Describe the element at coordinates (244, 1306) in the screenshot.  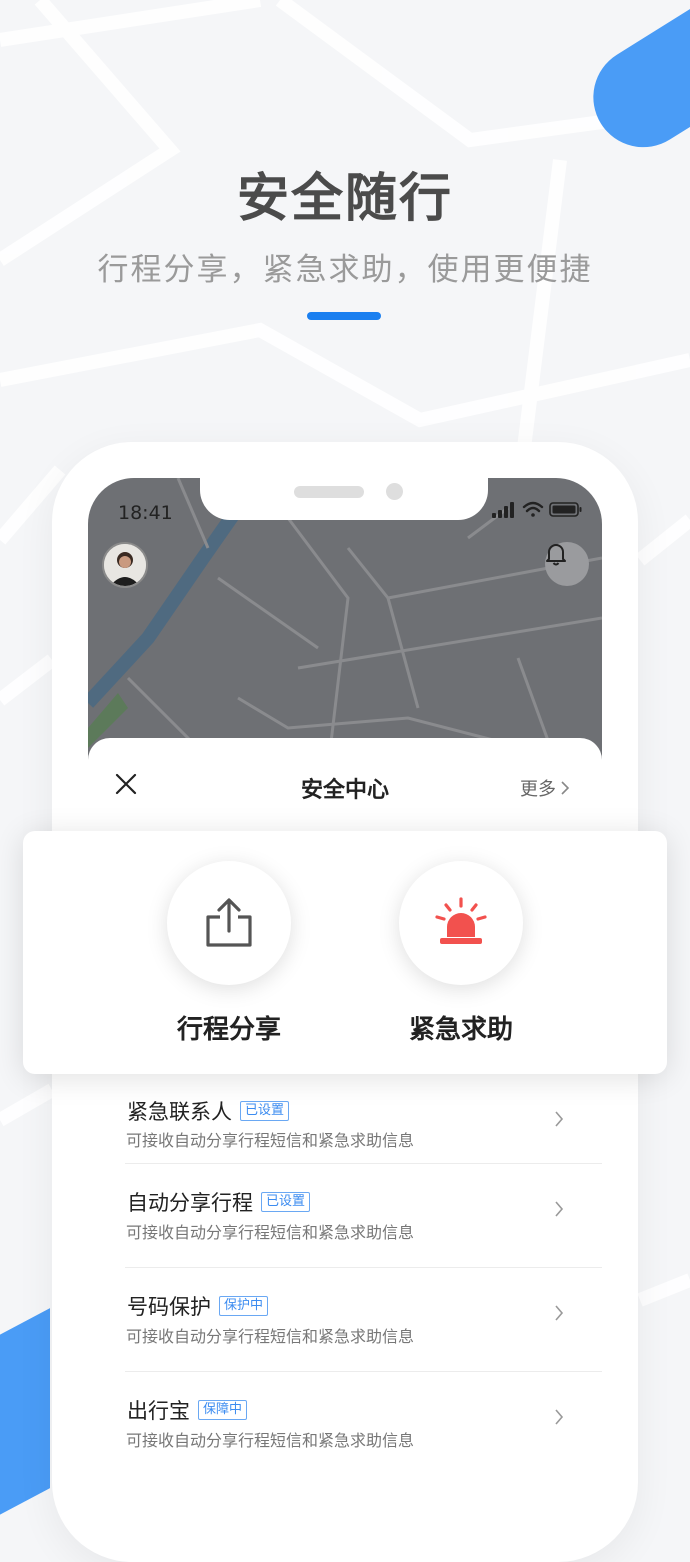
I see `status-badge: 保护中` at that location.